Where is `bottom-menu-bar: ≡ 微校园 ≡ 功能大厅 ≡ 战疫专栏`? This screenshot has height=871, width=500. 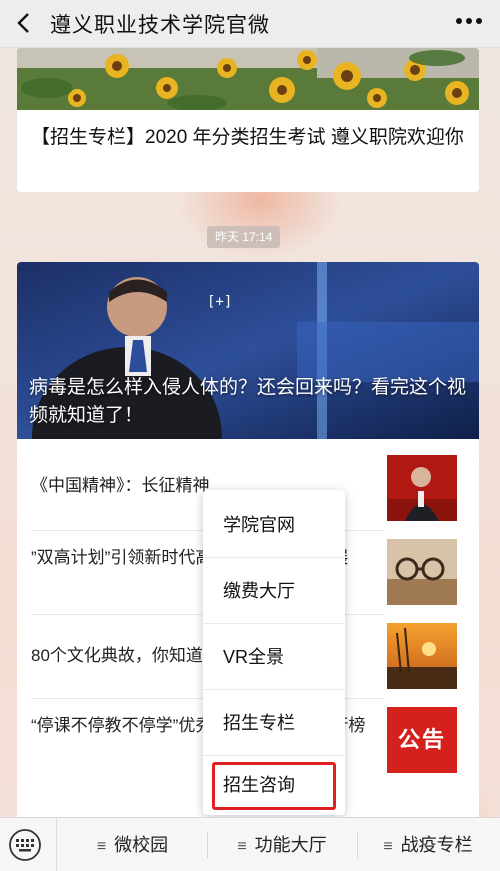 bottom-menu-bar: ≡ 微校园 ≡ 功能大厅 ≡ 战疫专栏 is located at coordinates (250, 844).